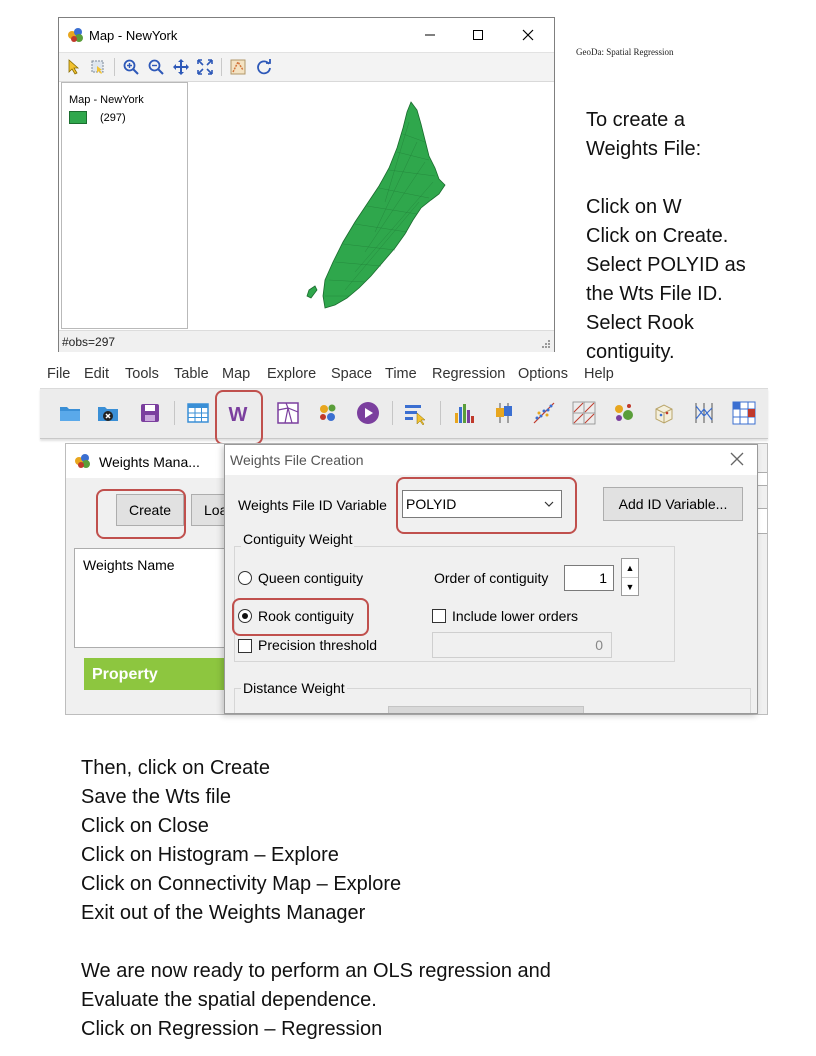  I want to click on fit-extent-icon, so click(205, 67).